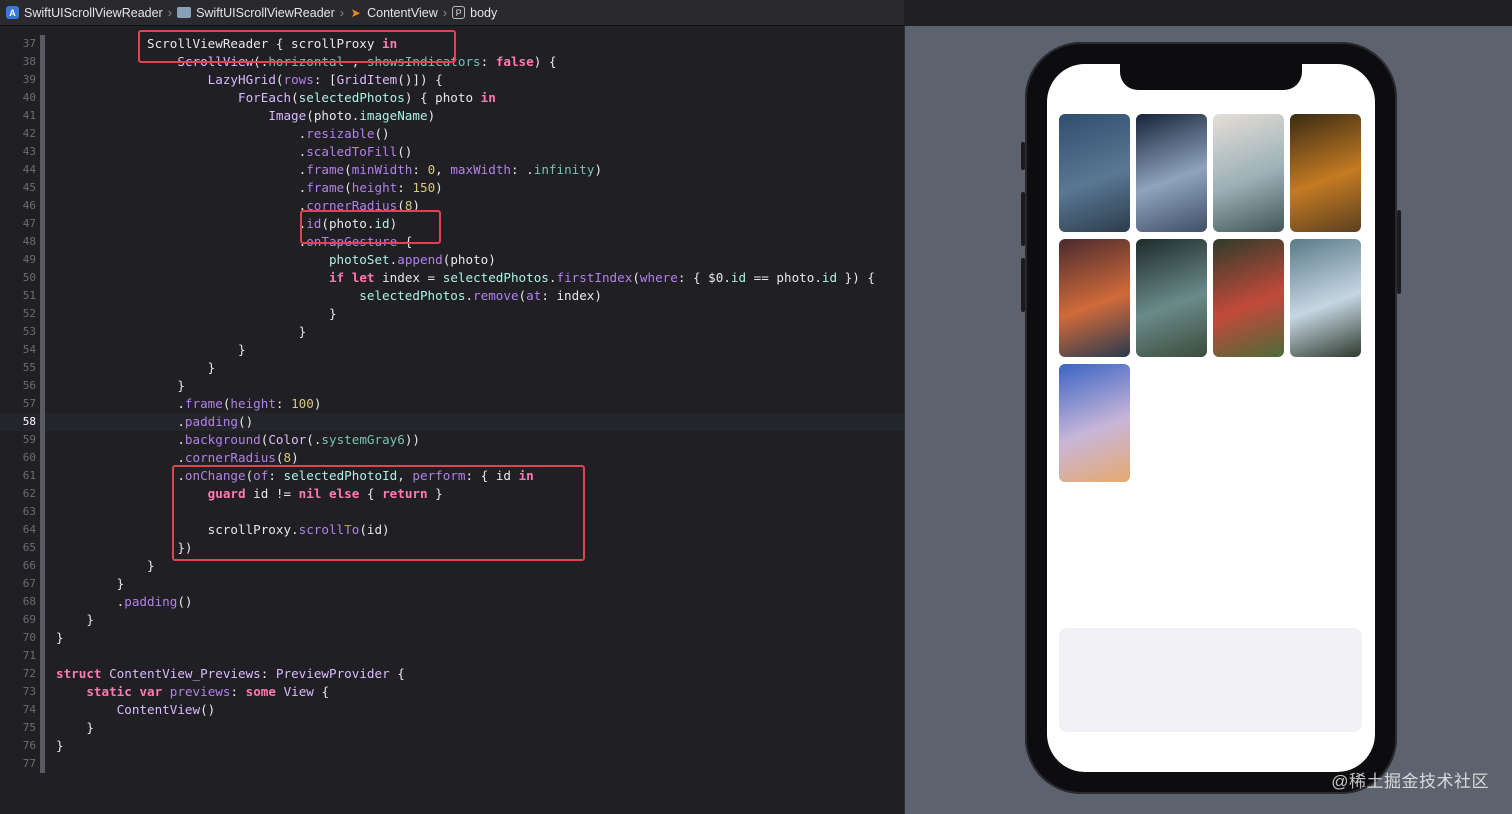 The width and height of the screenshot is (1512, 814). I want to click on line-number: 72, so click(29, 673).